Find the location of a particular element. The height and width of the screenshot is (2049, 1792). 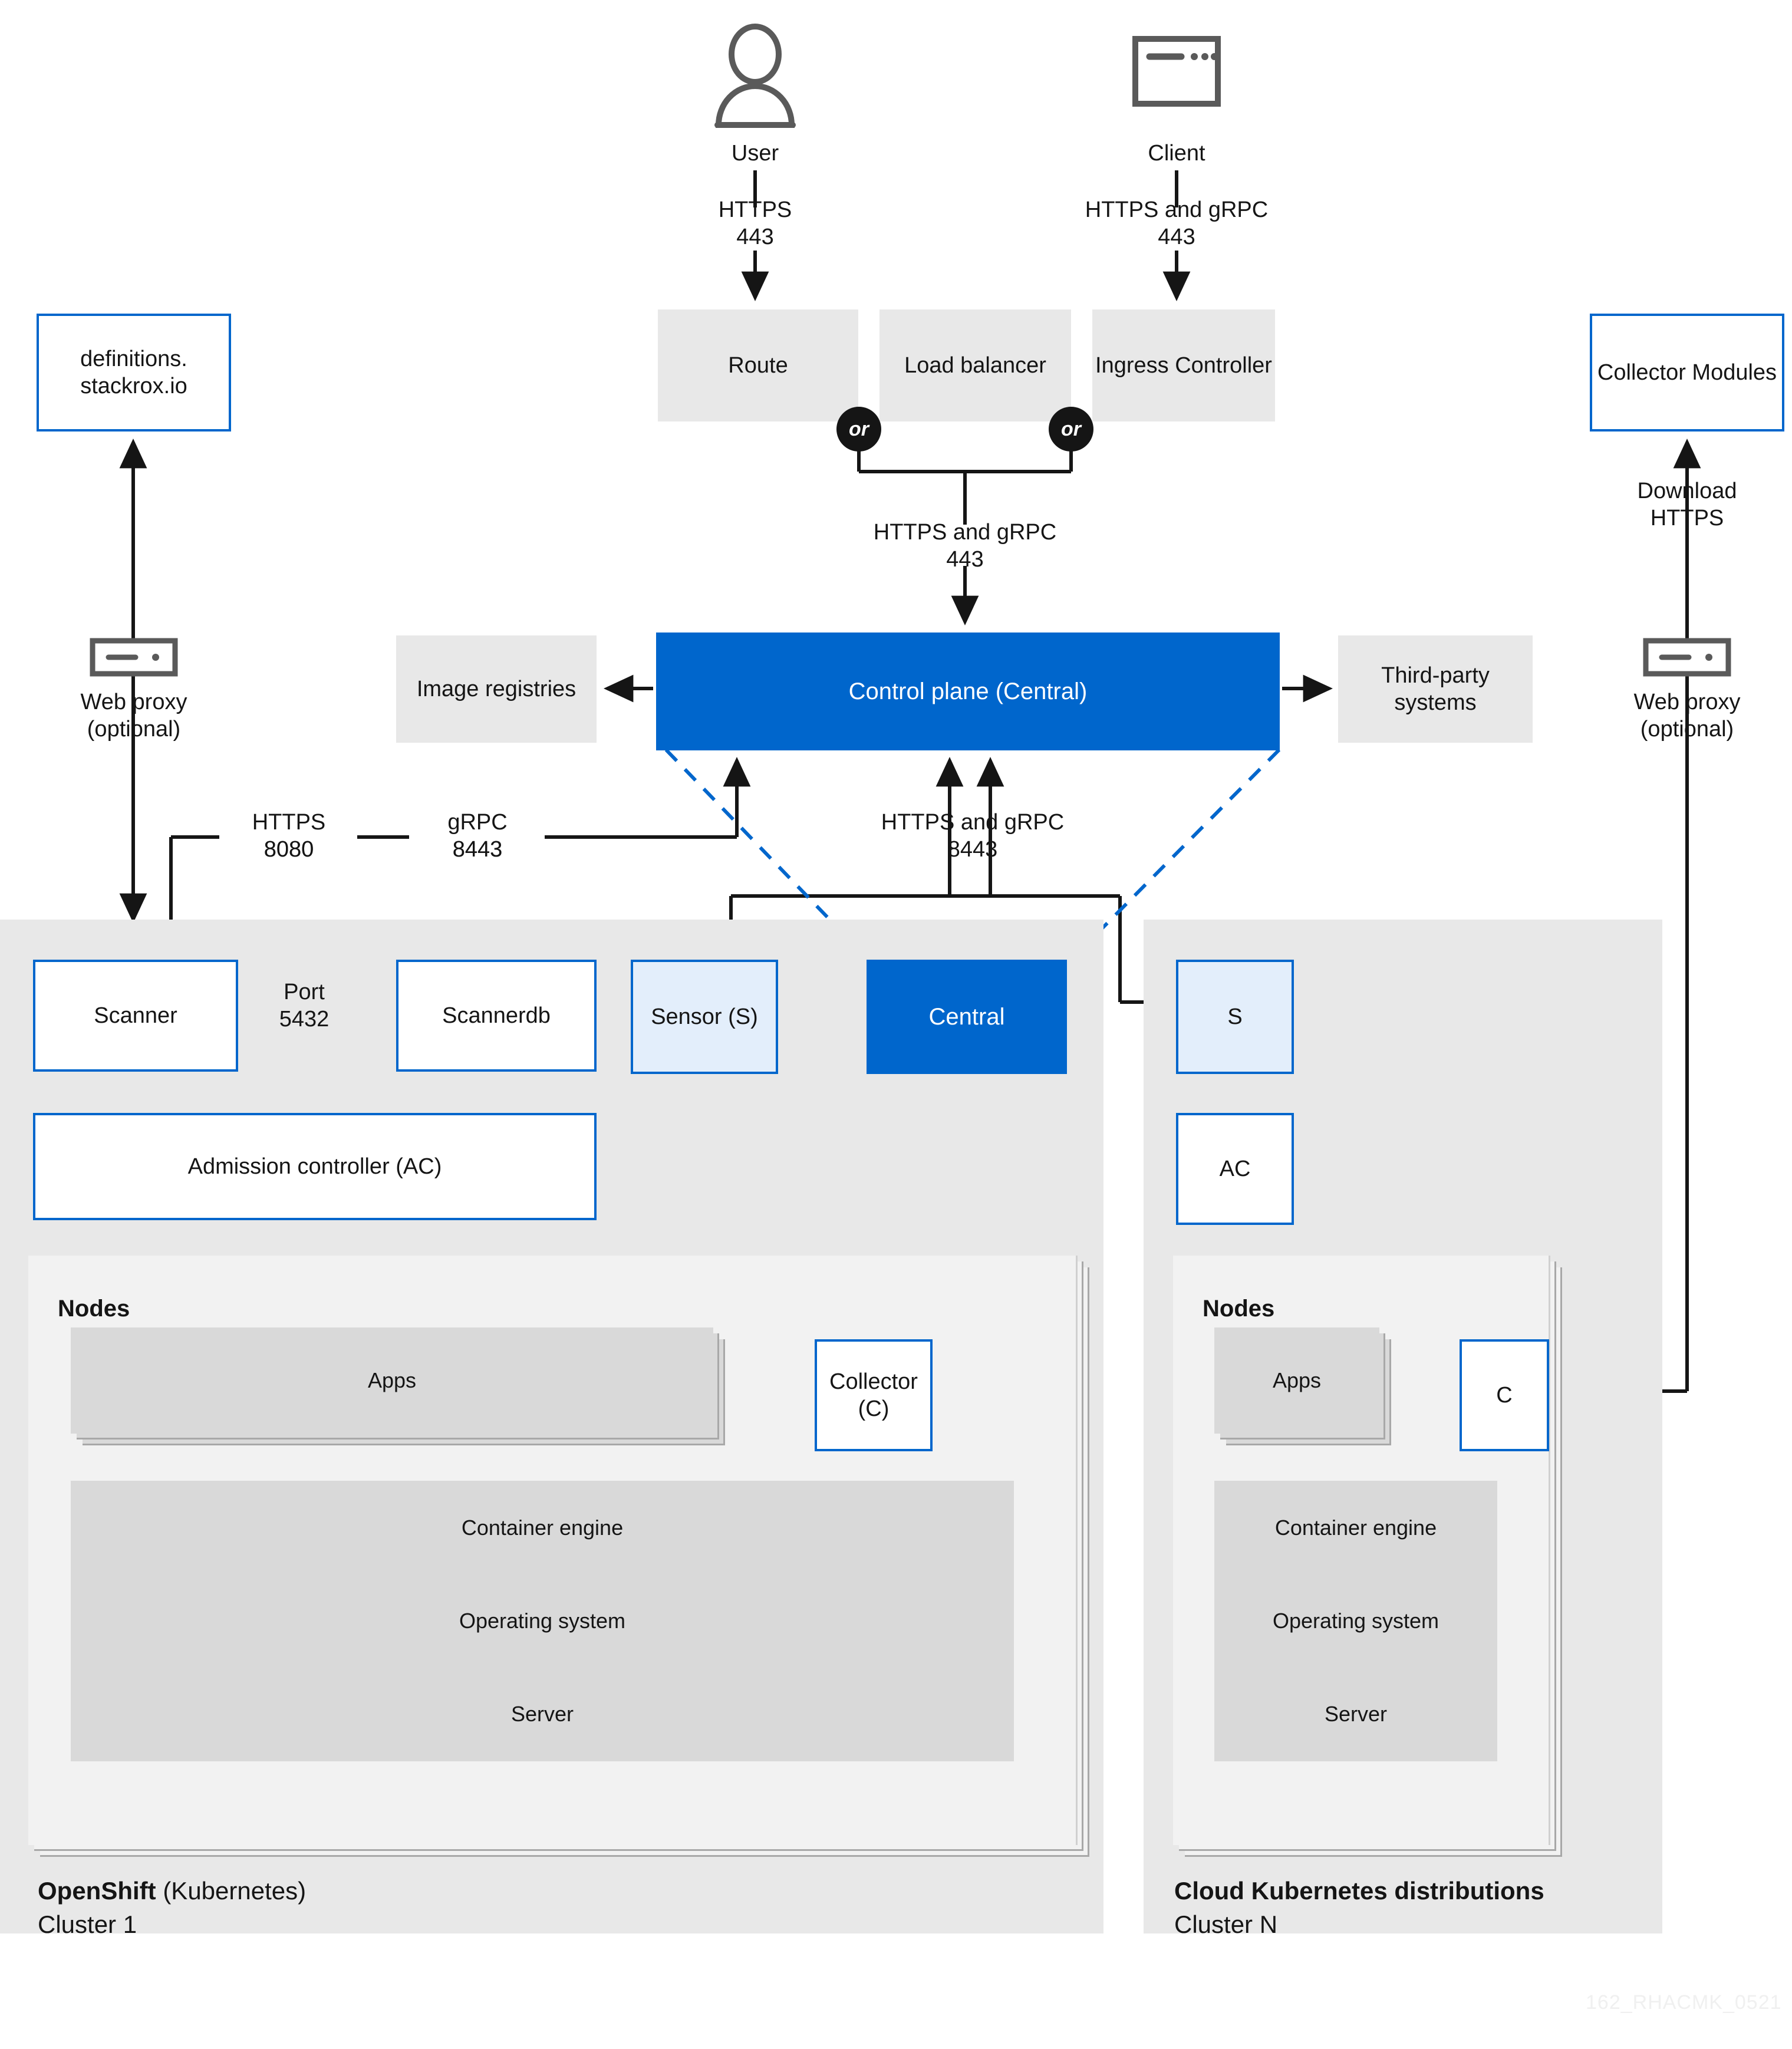

or-badge-right: or is located at coordinates (1071, 429).